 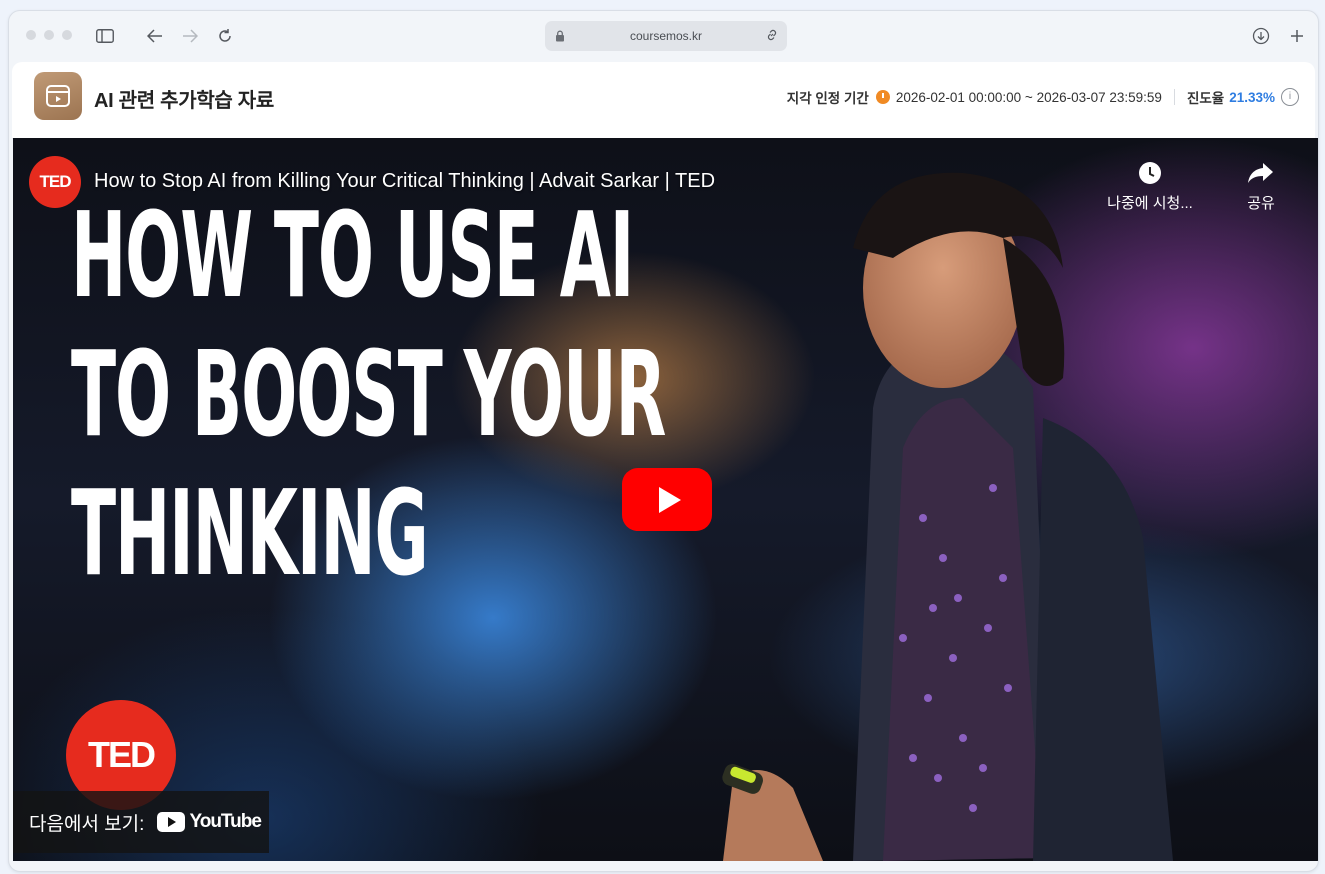 I want to click on address-bar: coursemos.kr, so click(x=666, y=36).